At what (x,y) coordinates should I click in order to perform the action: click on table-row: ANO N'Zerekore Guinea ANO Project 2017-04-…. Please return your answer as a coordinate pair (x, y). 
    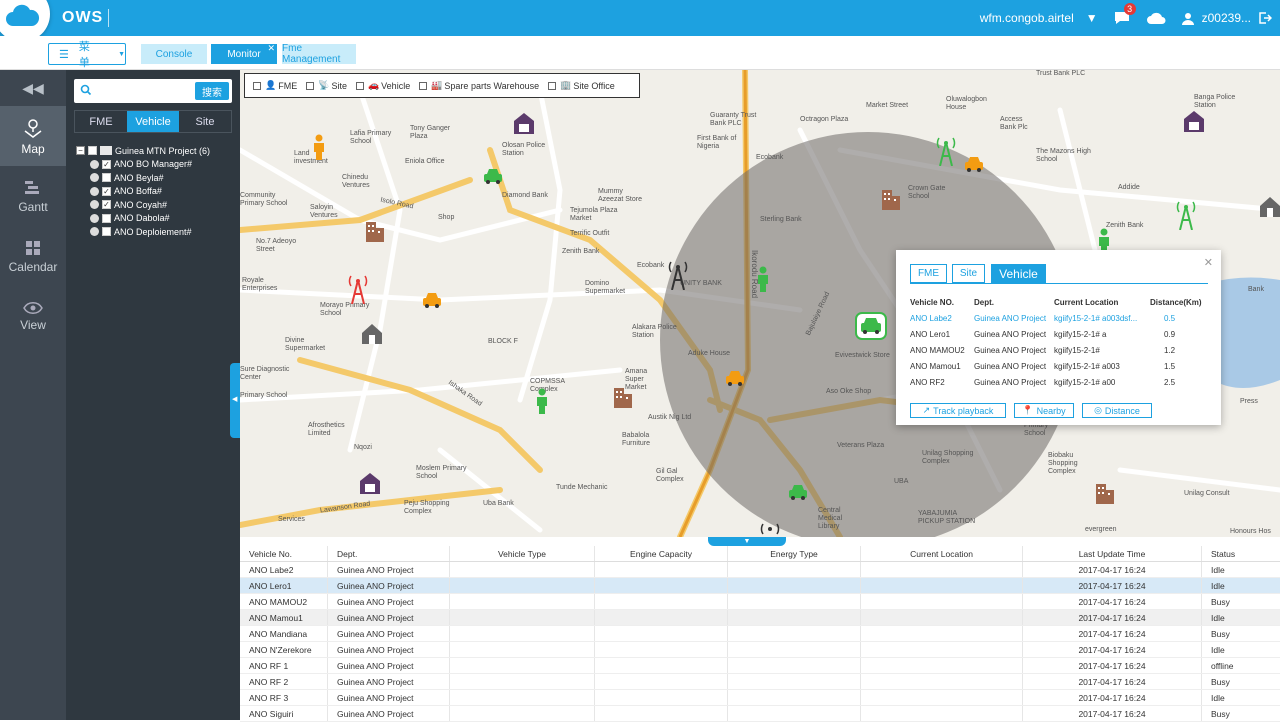
    Looking at the image, I should click on (760, 650).